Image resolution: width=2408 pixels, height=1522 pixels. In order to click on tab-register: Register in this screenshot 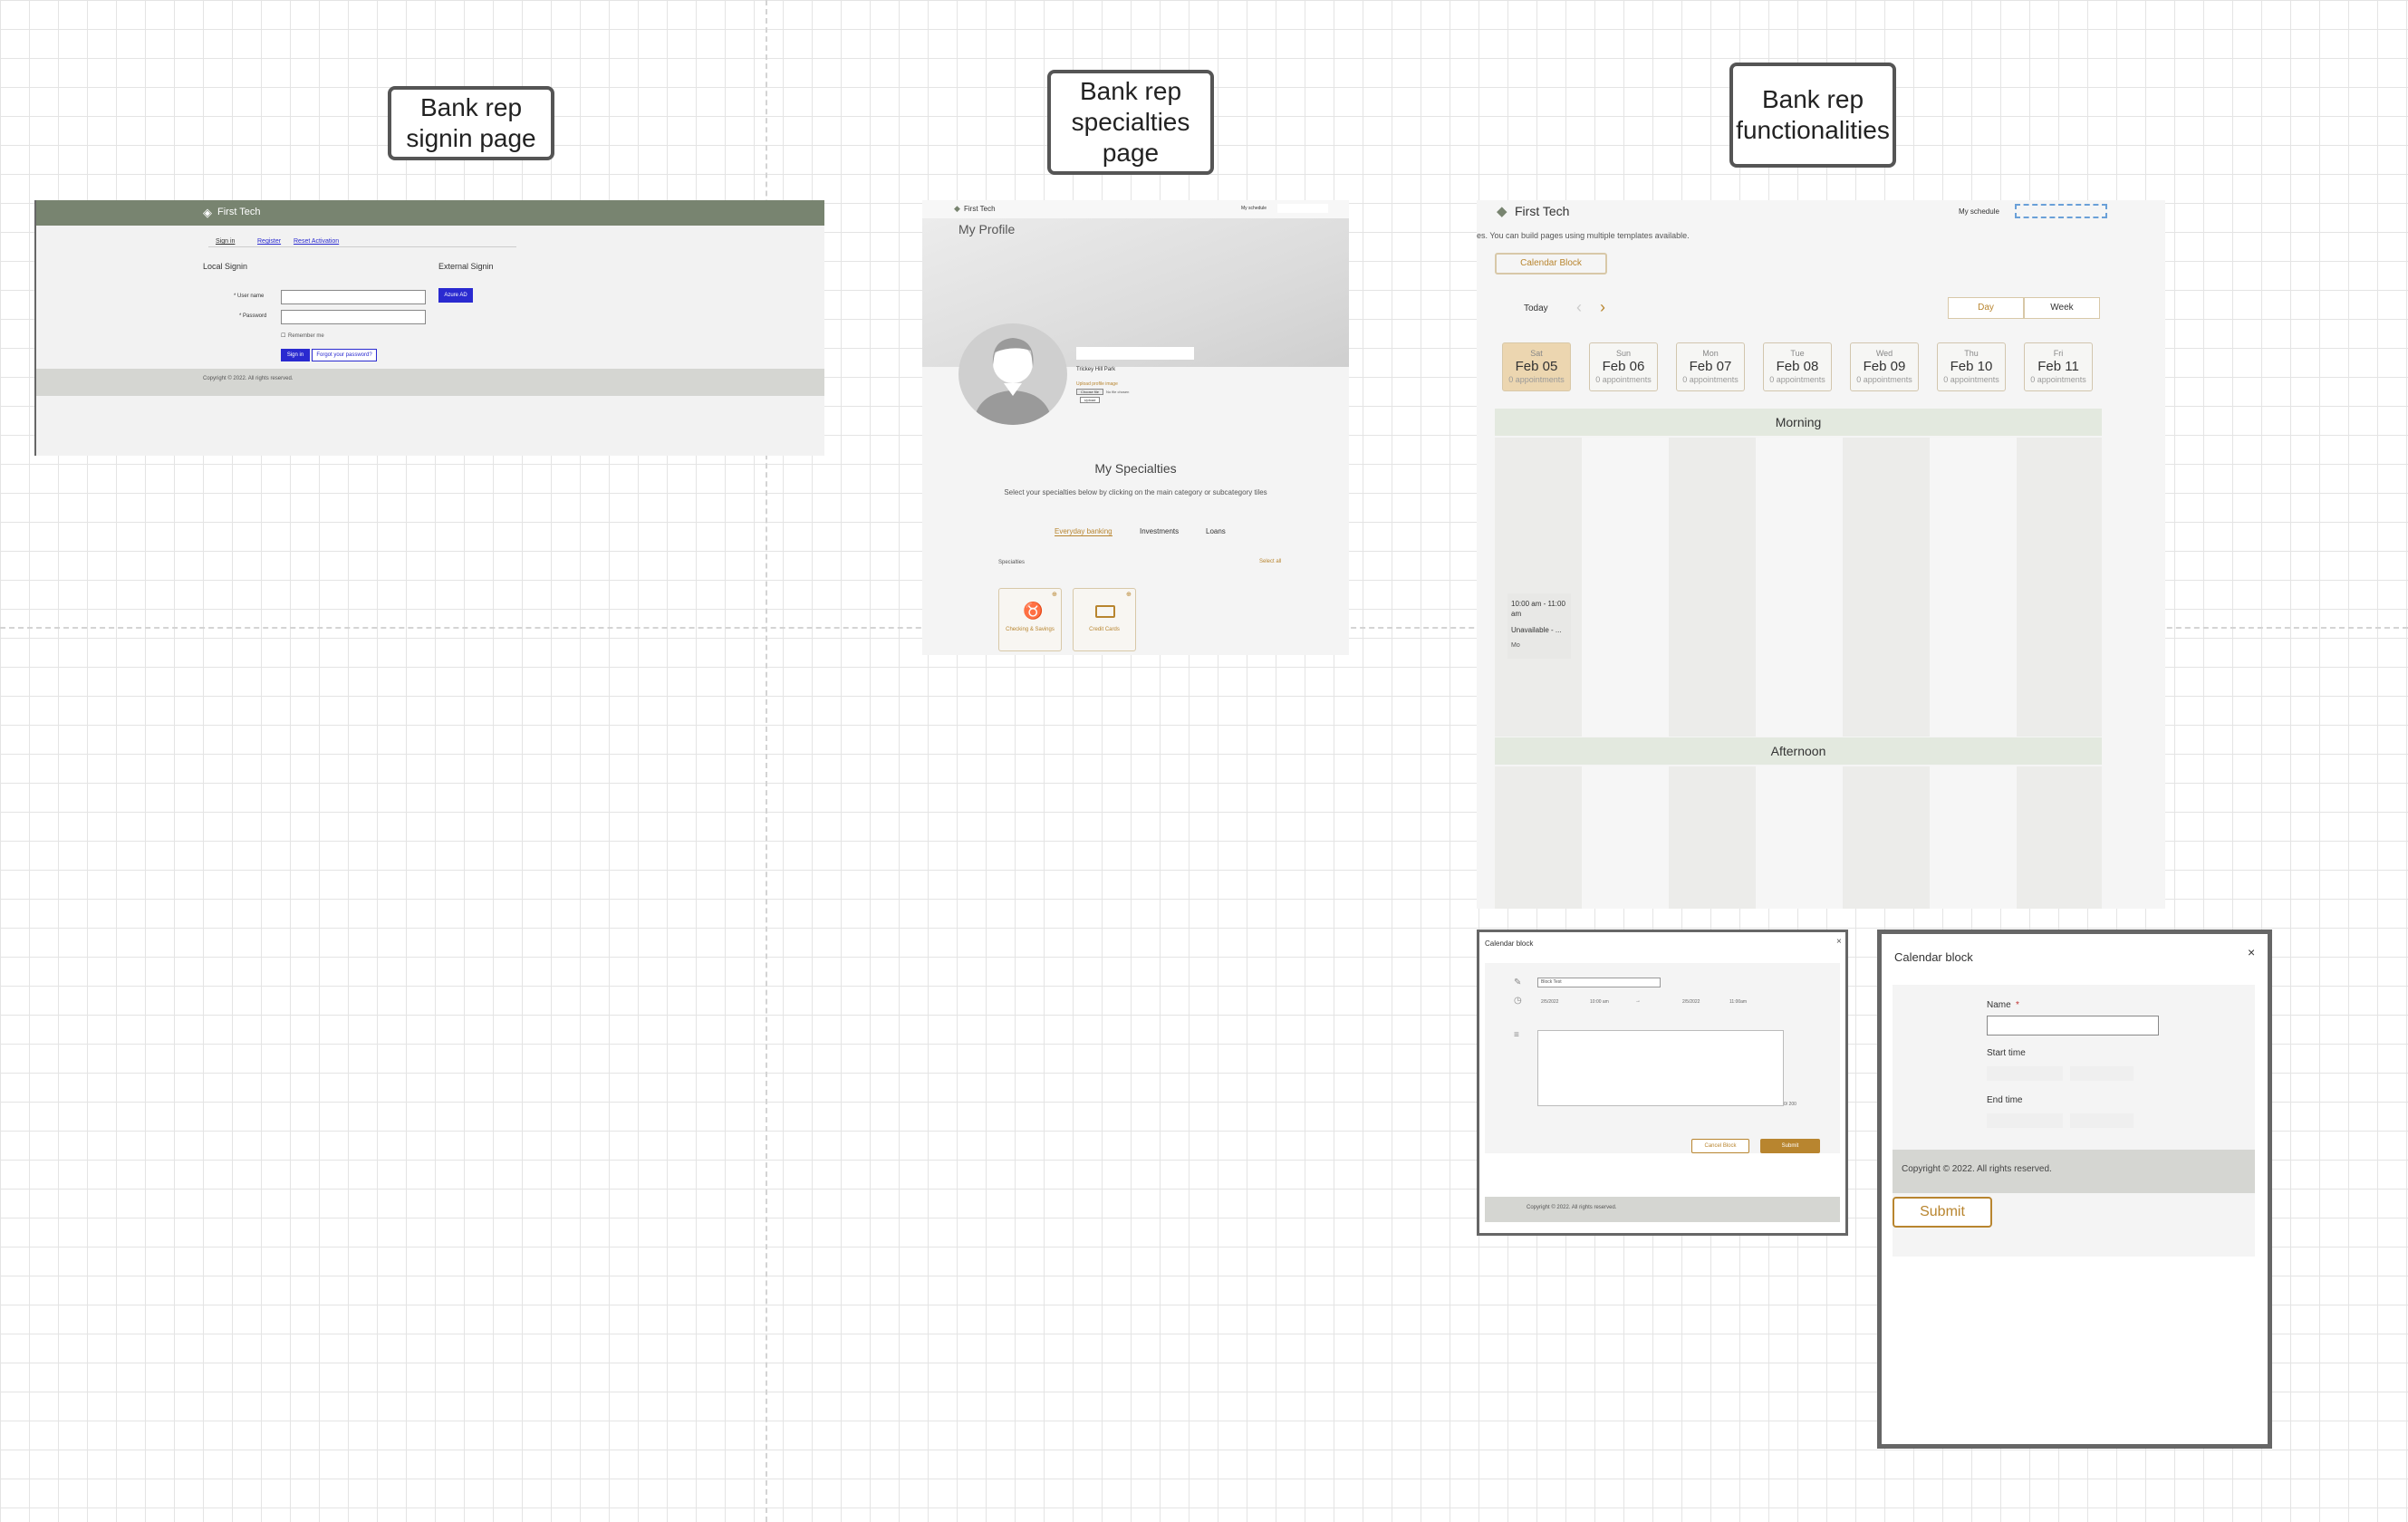, I will do `click(269, 242)`.